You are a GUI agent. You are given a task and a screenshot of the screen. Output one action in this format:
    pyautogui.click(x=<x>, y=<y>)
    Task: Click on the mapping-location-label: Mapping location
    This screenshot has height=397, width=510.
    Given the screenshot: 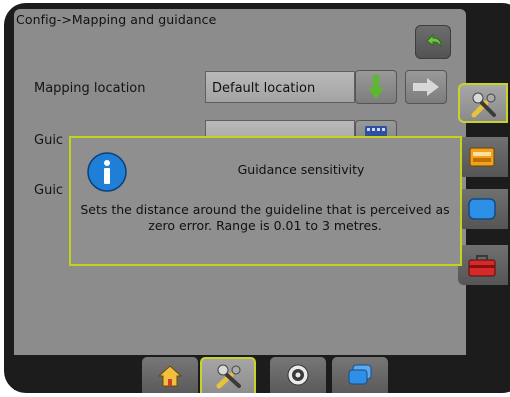 What is the action you would take?
    pyautogui.click(x=90, y=88)
    